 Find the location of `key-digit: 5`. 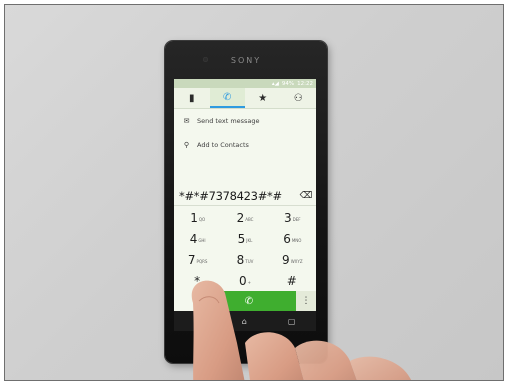

key-digit: 5 is located at coordinates (241, 238).